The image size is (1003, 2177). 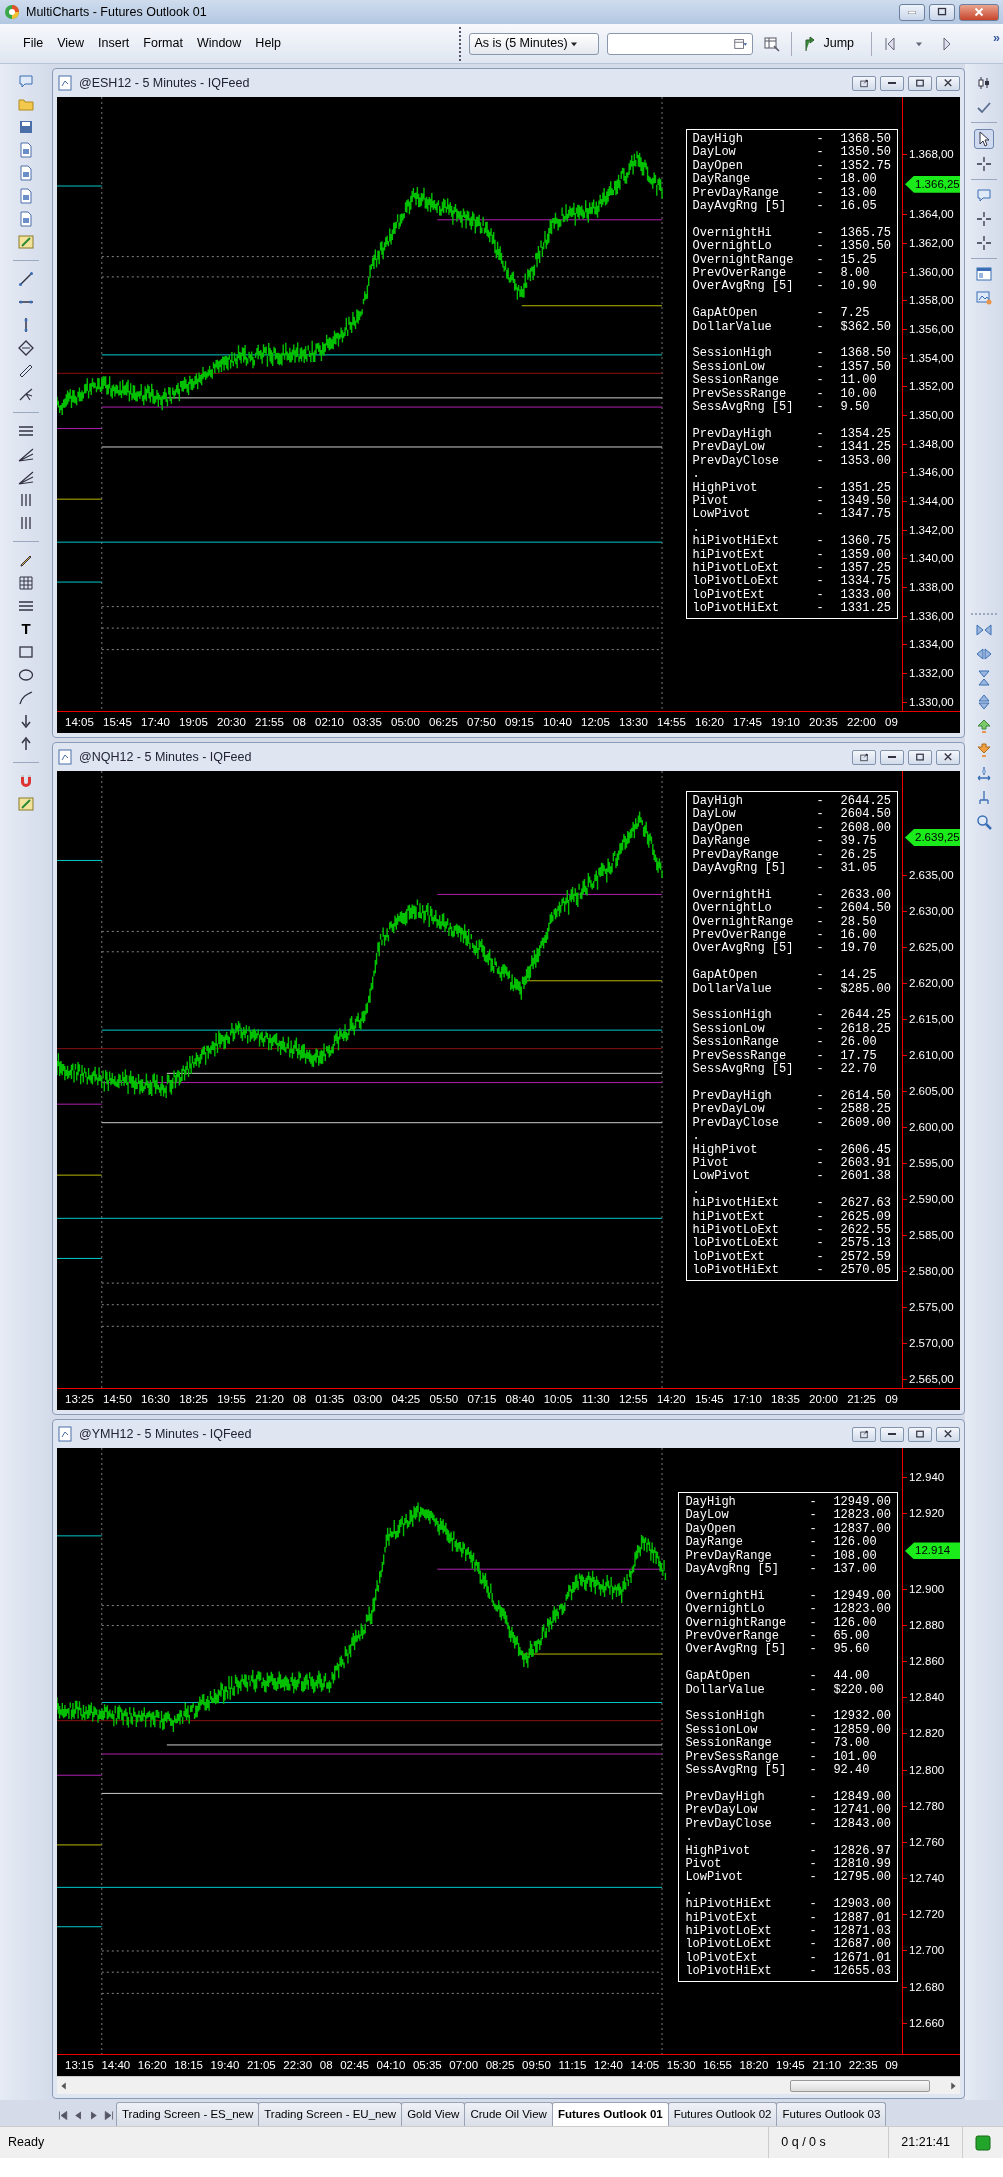 I want to click on stat-label: SessionHigh, so click(x=732, y=354).